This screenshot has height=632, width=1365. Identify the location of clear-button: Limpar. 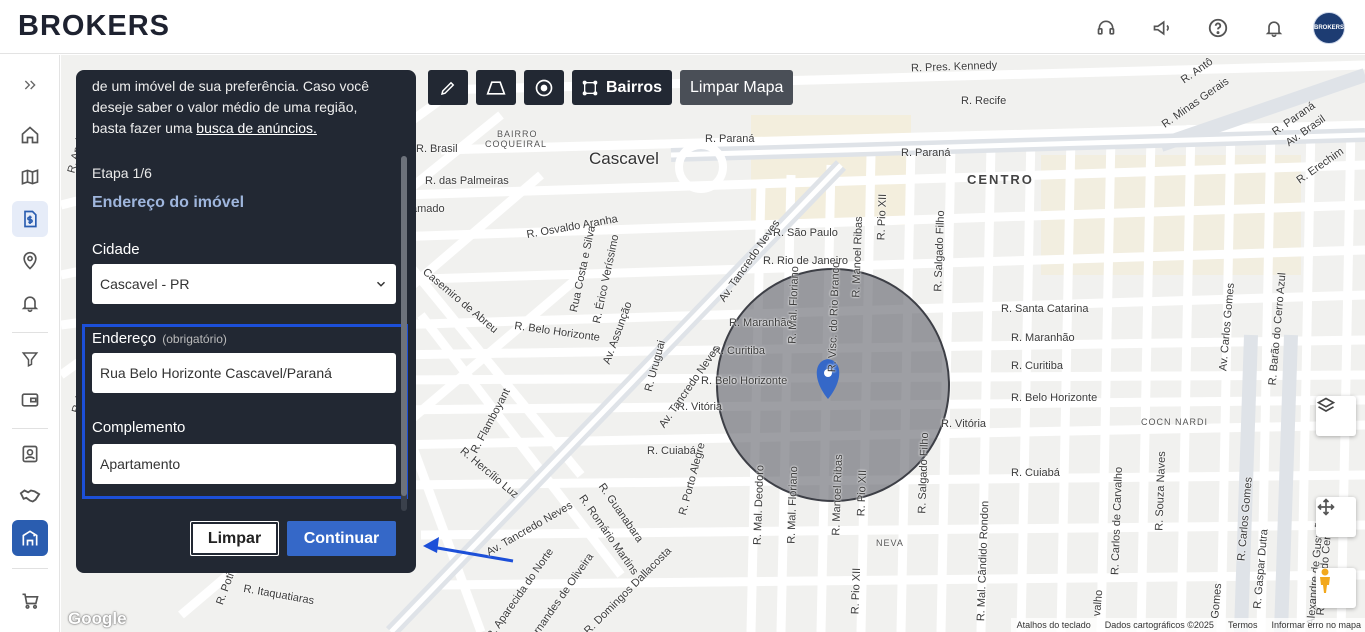
(234, 538).